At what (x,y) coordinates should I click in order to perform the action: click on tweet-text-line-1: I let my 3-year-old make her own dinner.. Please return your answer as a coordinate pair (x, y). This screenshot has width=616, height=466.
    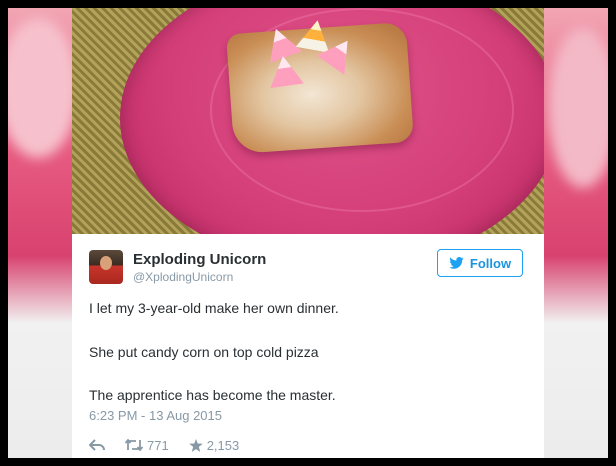
    Looking at the image, I should click on (214, 308).